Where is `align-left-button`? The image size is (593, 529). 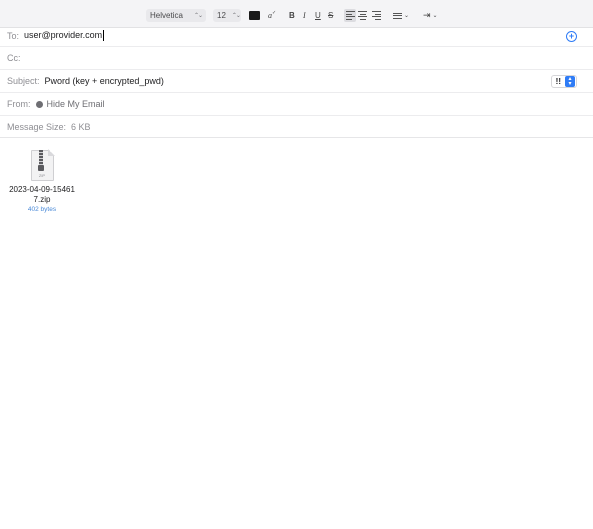 align-left-button is located at coordinates (350, 15).